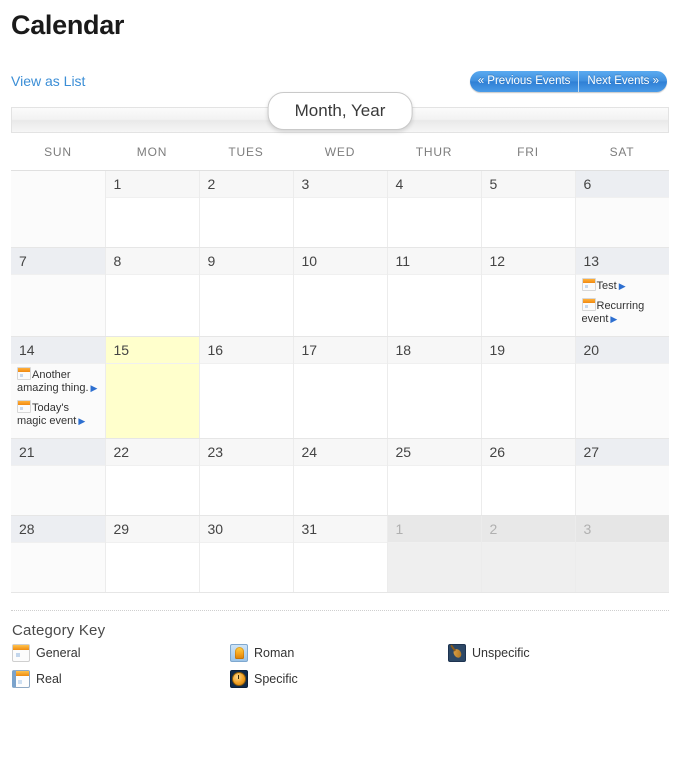 This screenshot has height=770, width=680. I want to click on category-key-title: Category Key, so click(59, 630).